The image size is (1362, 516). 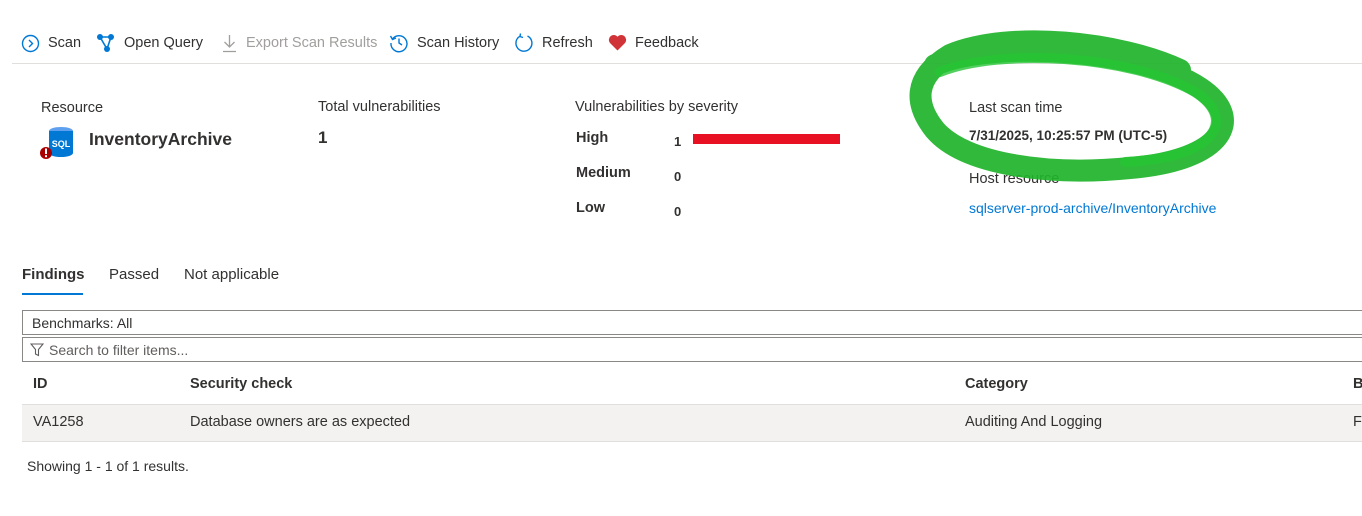 I want to click on open-query-label: Open Query, so click(x=163, y=43).